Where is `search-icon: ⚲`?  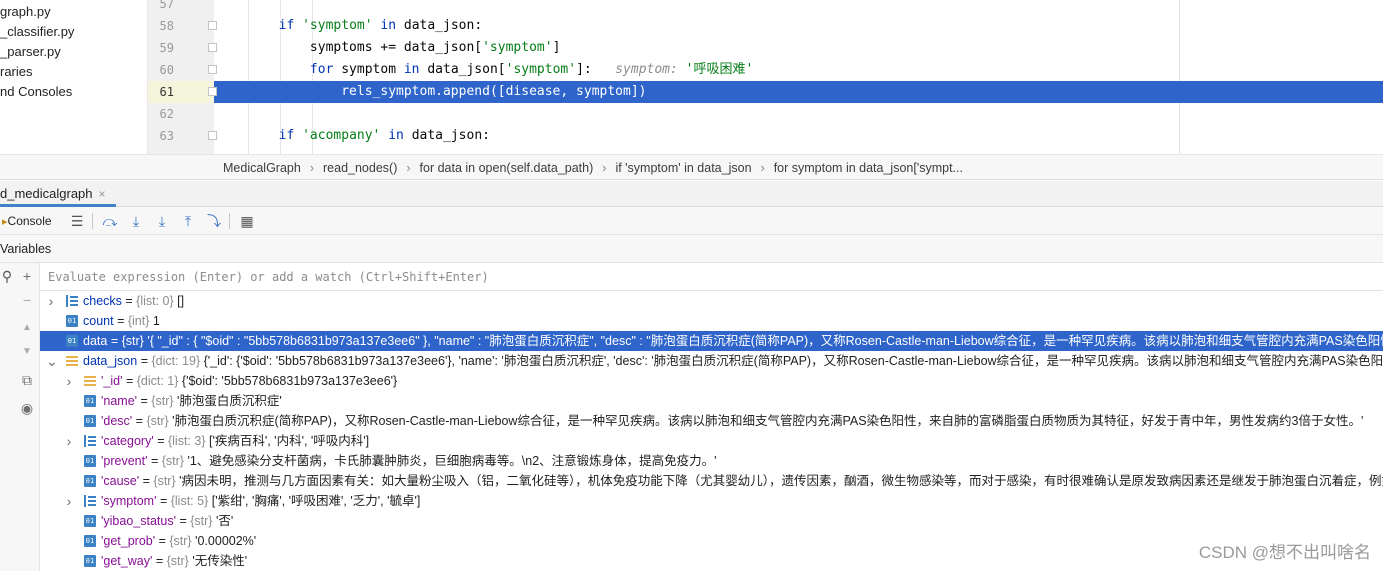
search-icon: ⚲ is located at coordinates (8, 276).